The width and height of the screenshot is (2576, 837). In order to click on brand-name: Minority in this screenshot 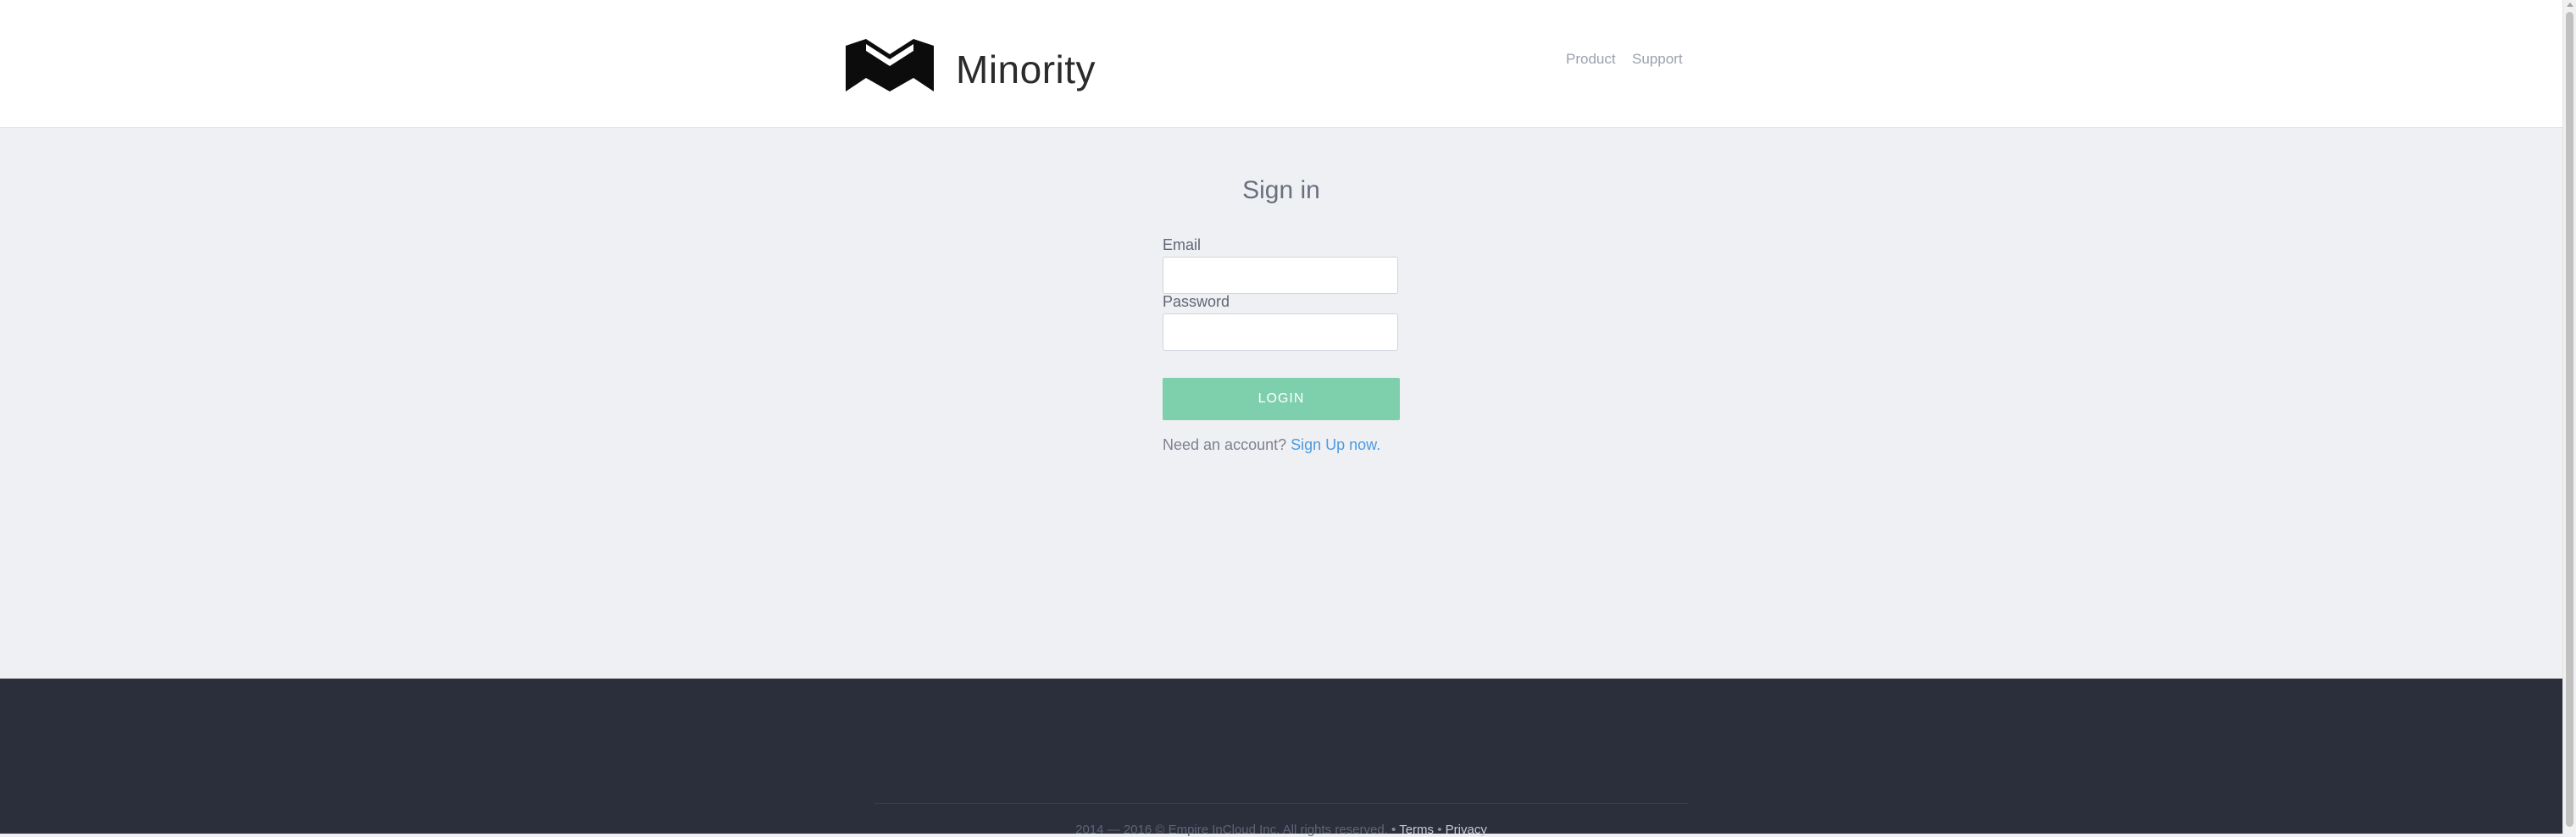, I will do `click(1026, 69)`.